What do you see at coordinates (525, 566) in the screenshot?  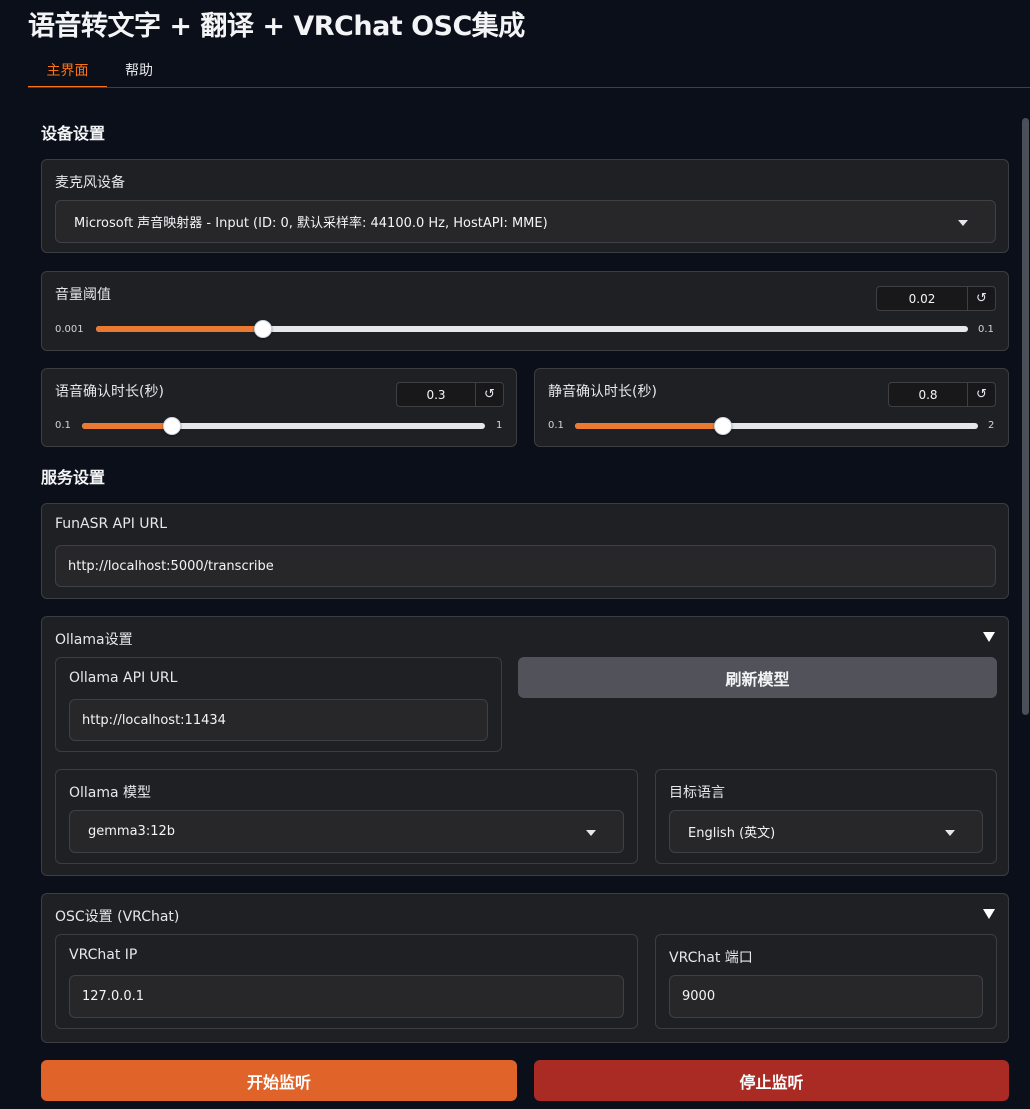 I see `funasr-url-input: http://localhost:5000/transcribe` at bounding box center [525, 566].